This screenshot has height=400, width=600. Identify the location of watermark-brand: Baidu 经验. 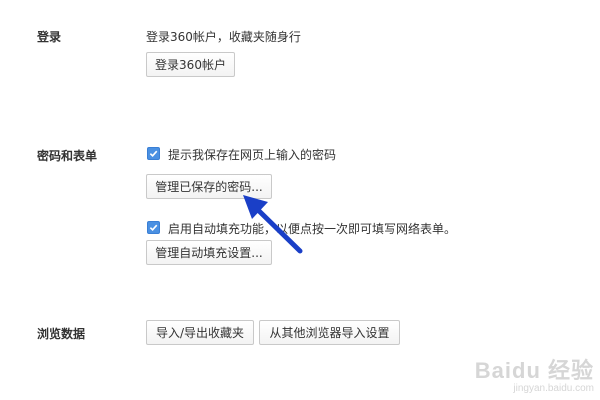
(534, 370).